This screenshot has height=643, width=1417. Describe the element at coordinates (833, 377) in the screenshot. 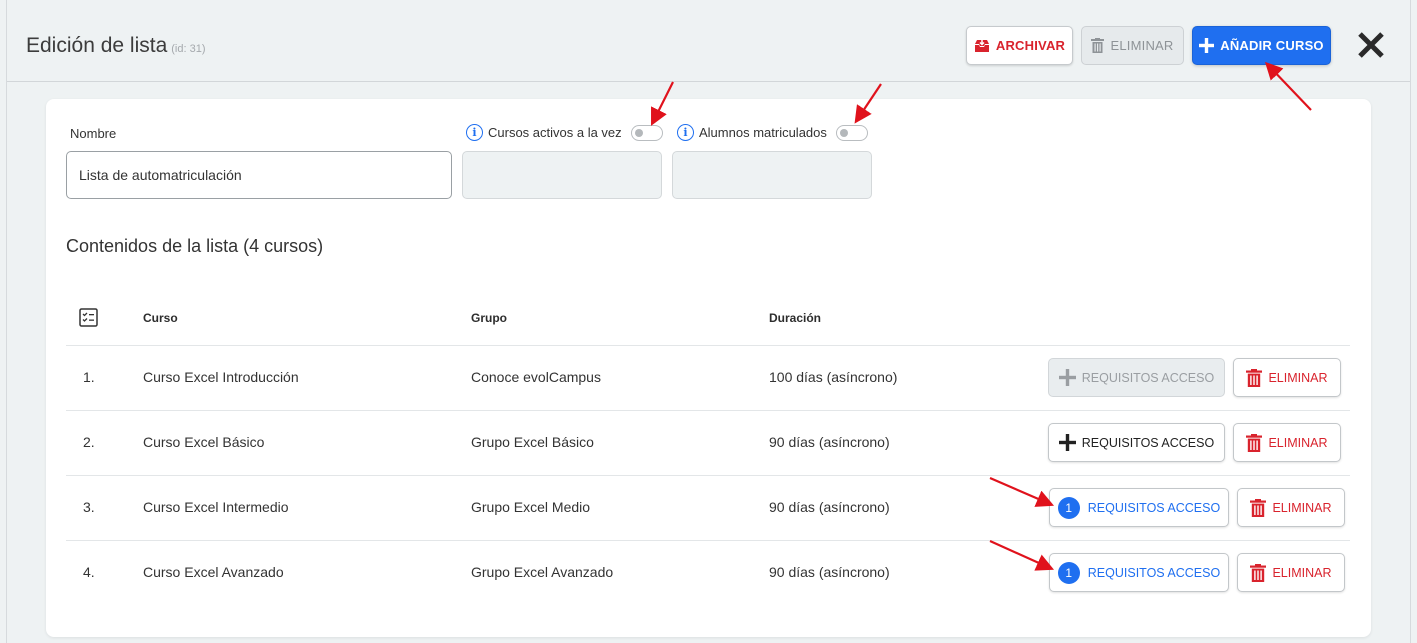

I see `row-duration: 100 días (asíncrono)` at that location.